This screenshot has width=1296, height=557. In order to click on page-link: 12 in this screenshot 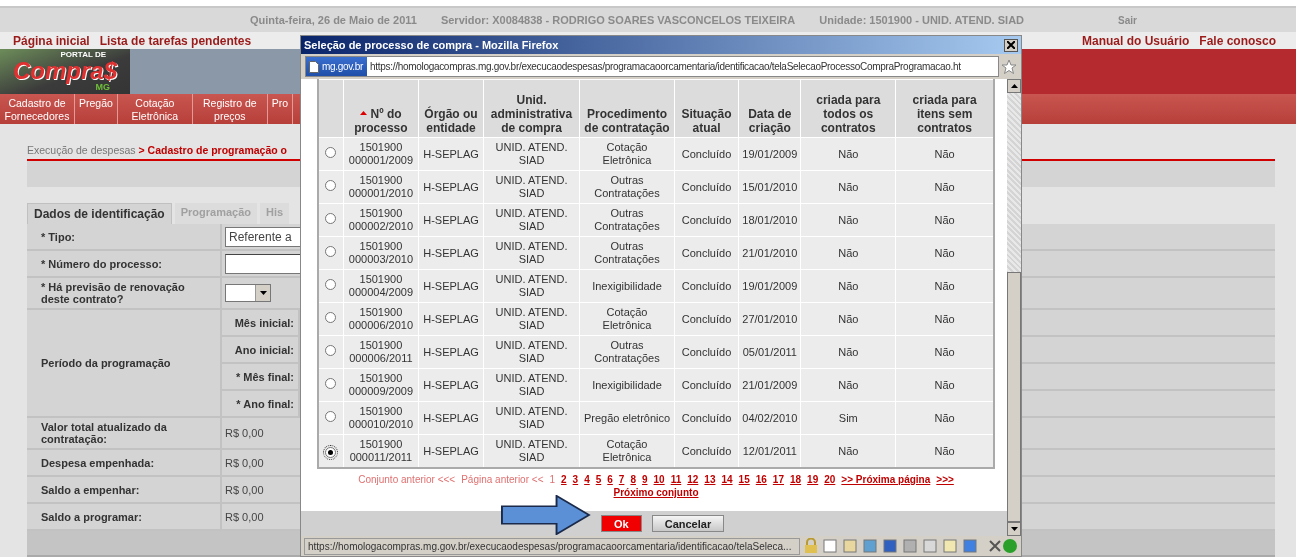, I will do `click(693, 479)`.